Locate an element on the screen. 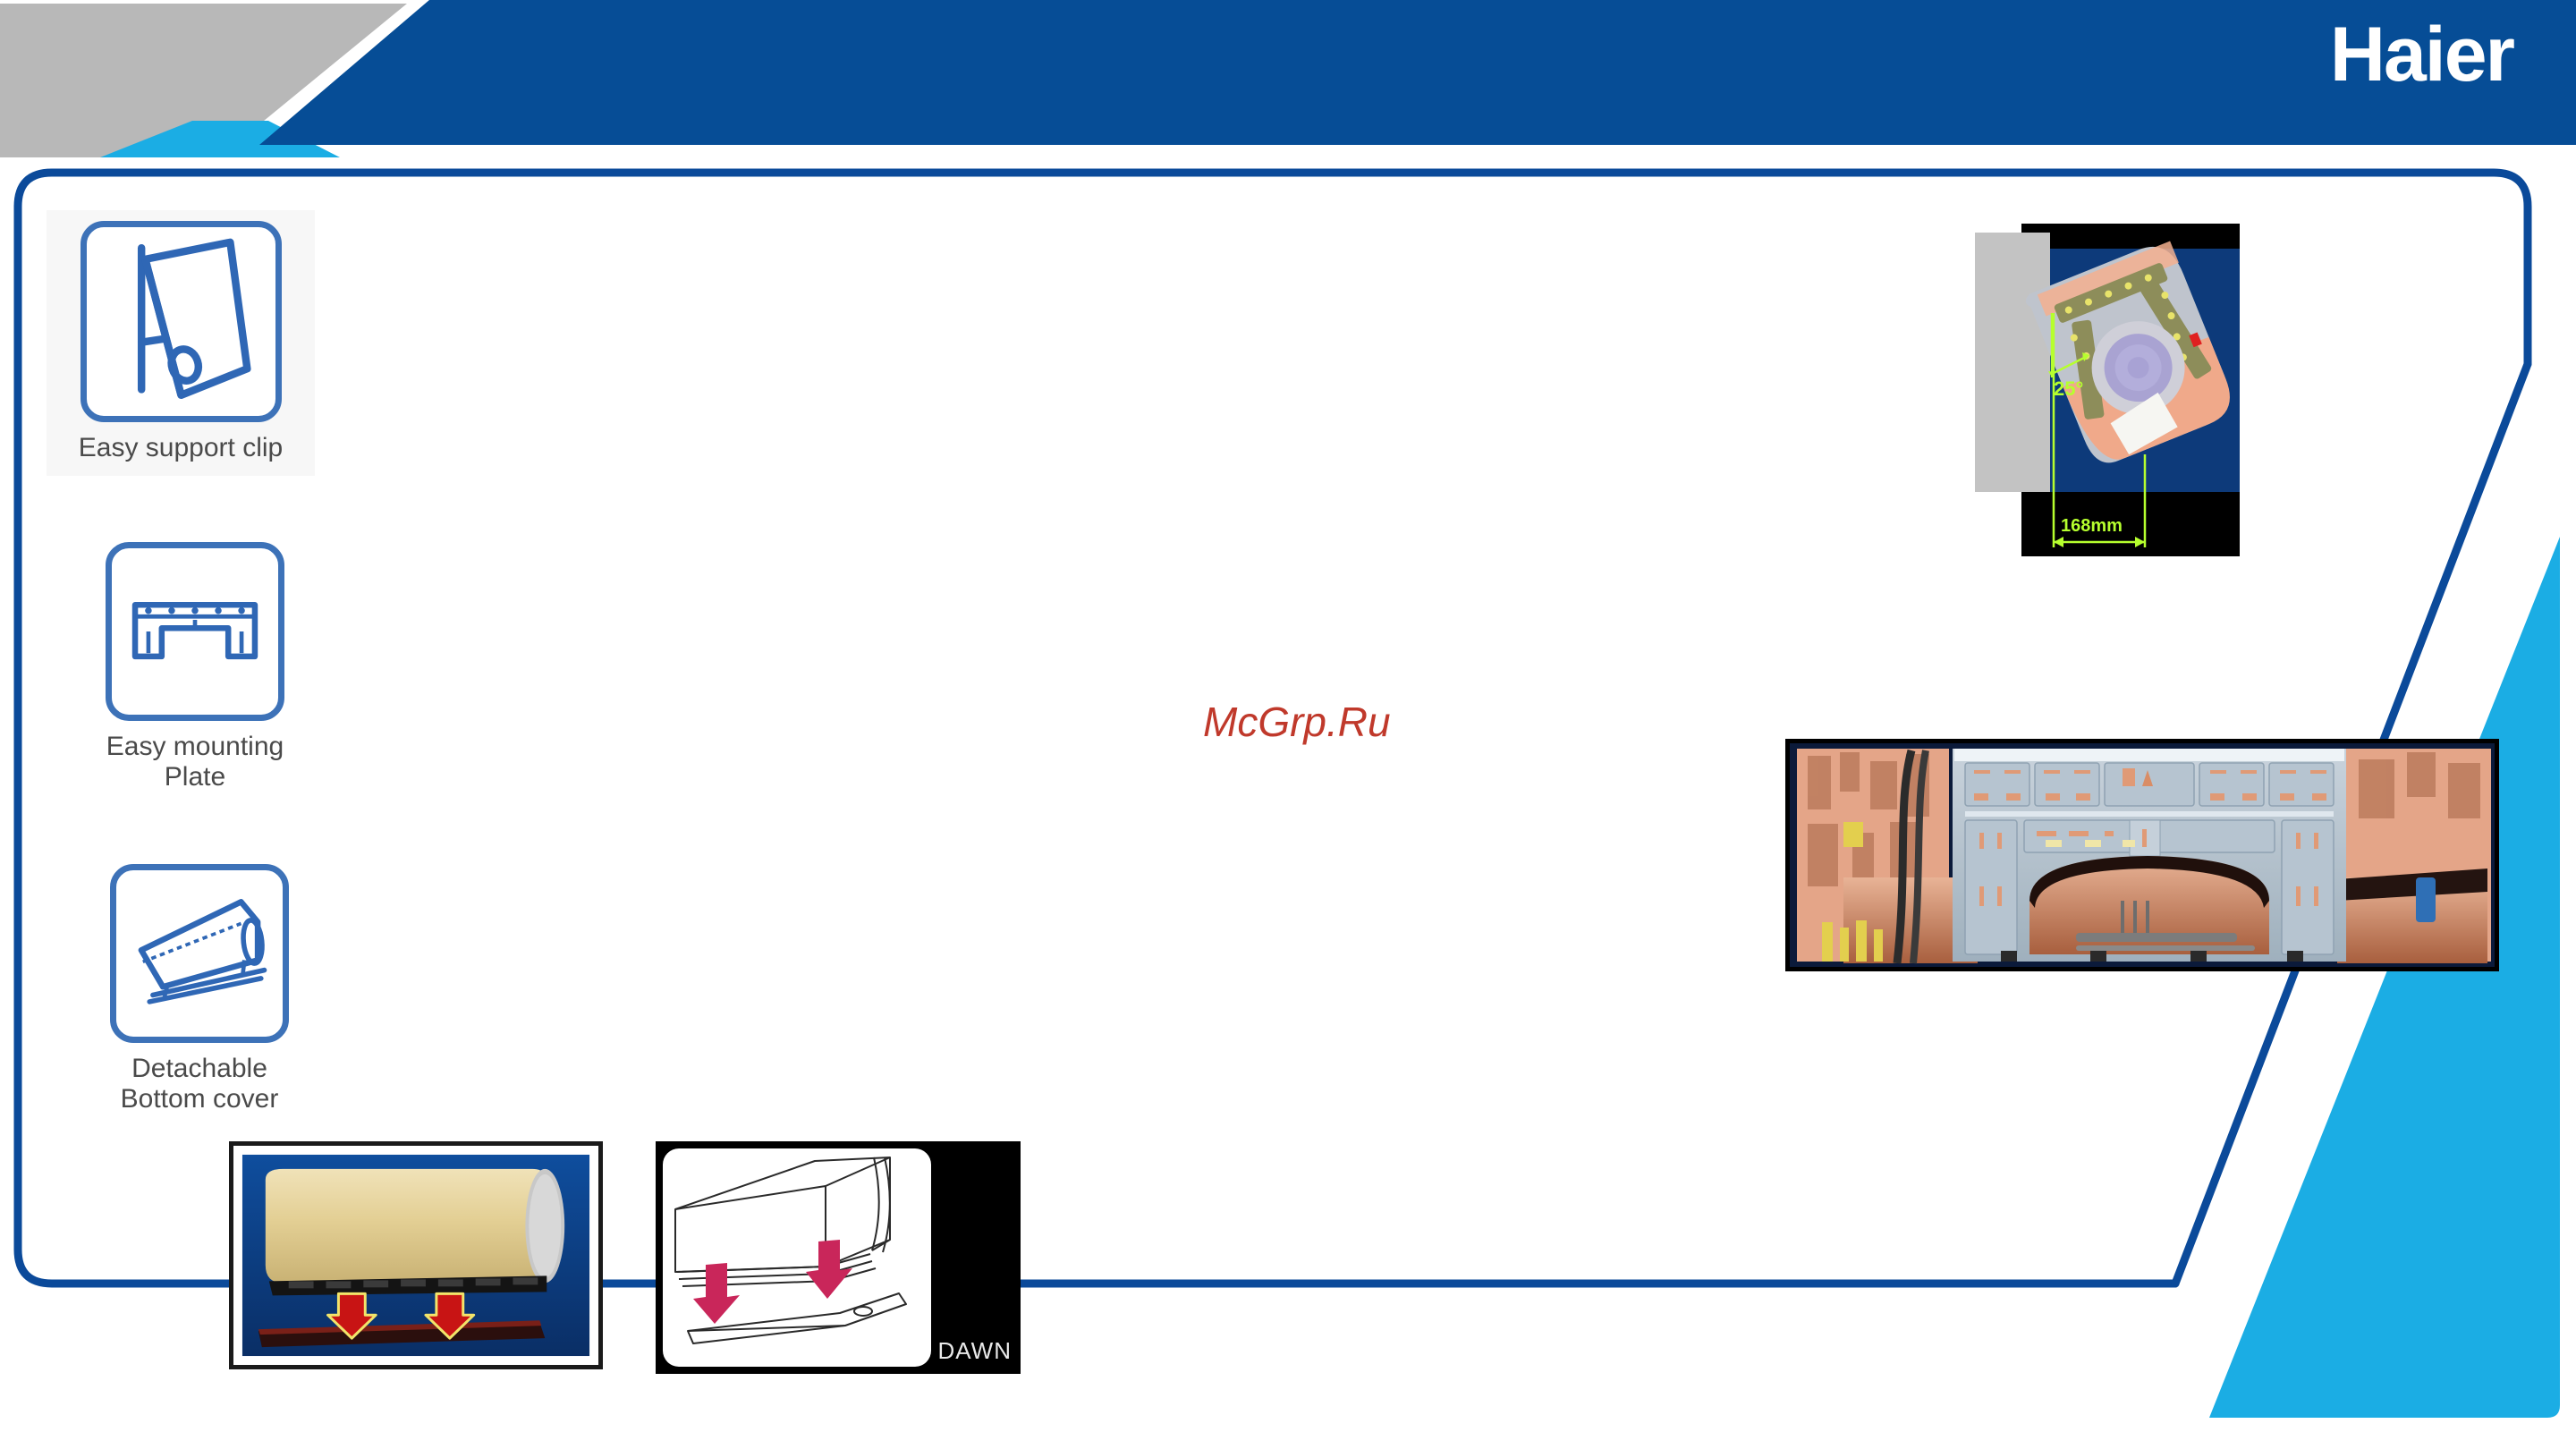 This screenshot has width=2576, height=1449. panel-clip-icon-frame is located at coordinates (181, 321).